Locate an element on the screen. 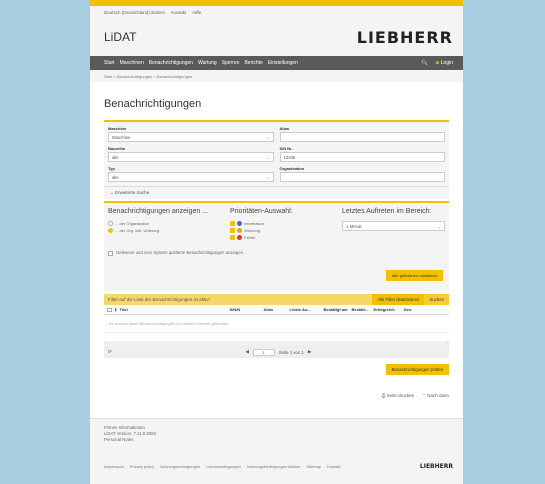 This screenshot has height=484, width=545. page-actions: ⎙ Seite drucken ⌃ Nach oben is located at coordinates (276, 396).